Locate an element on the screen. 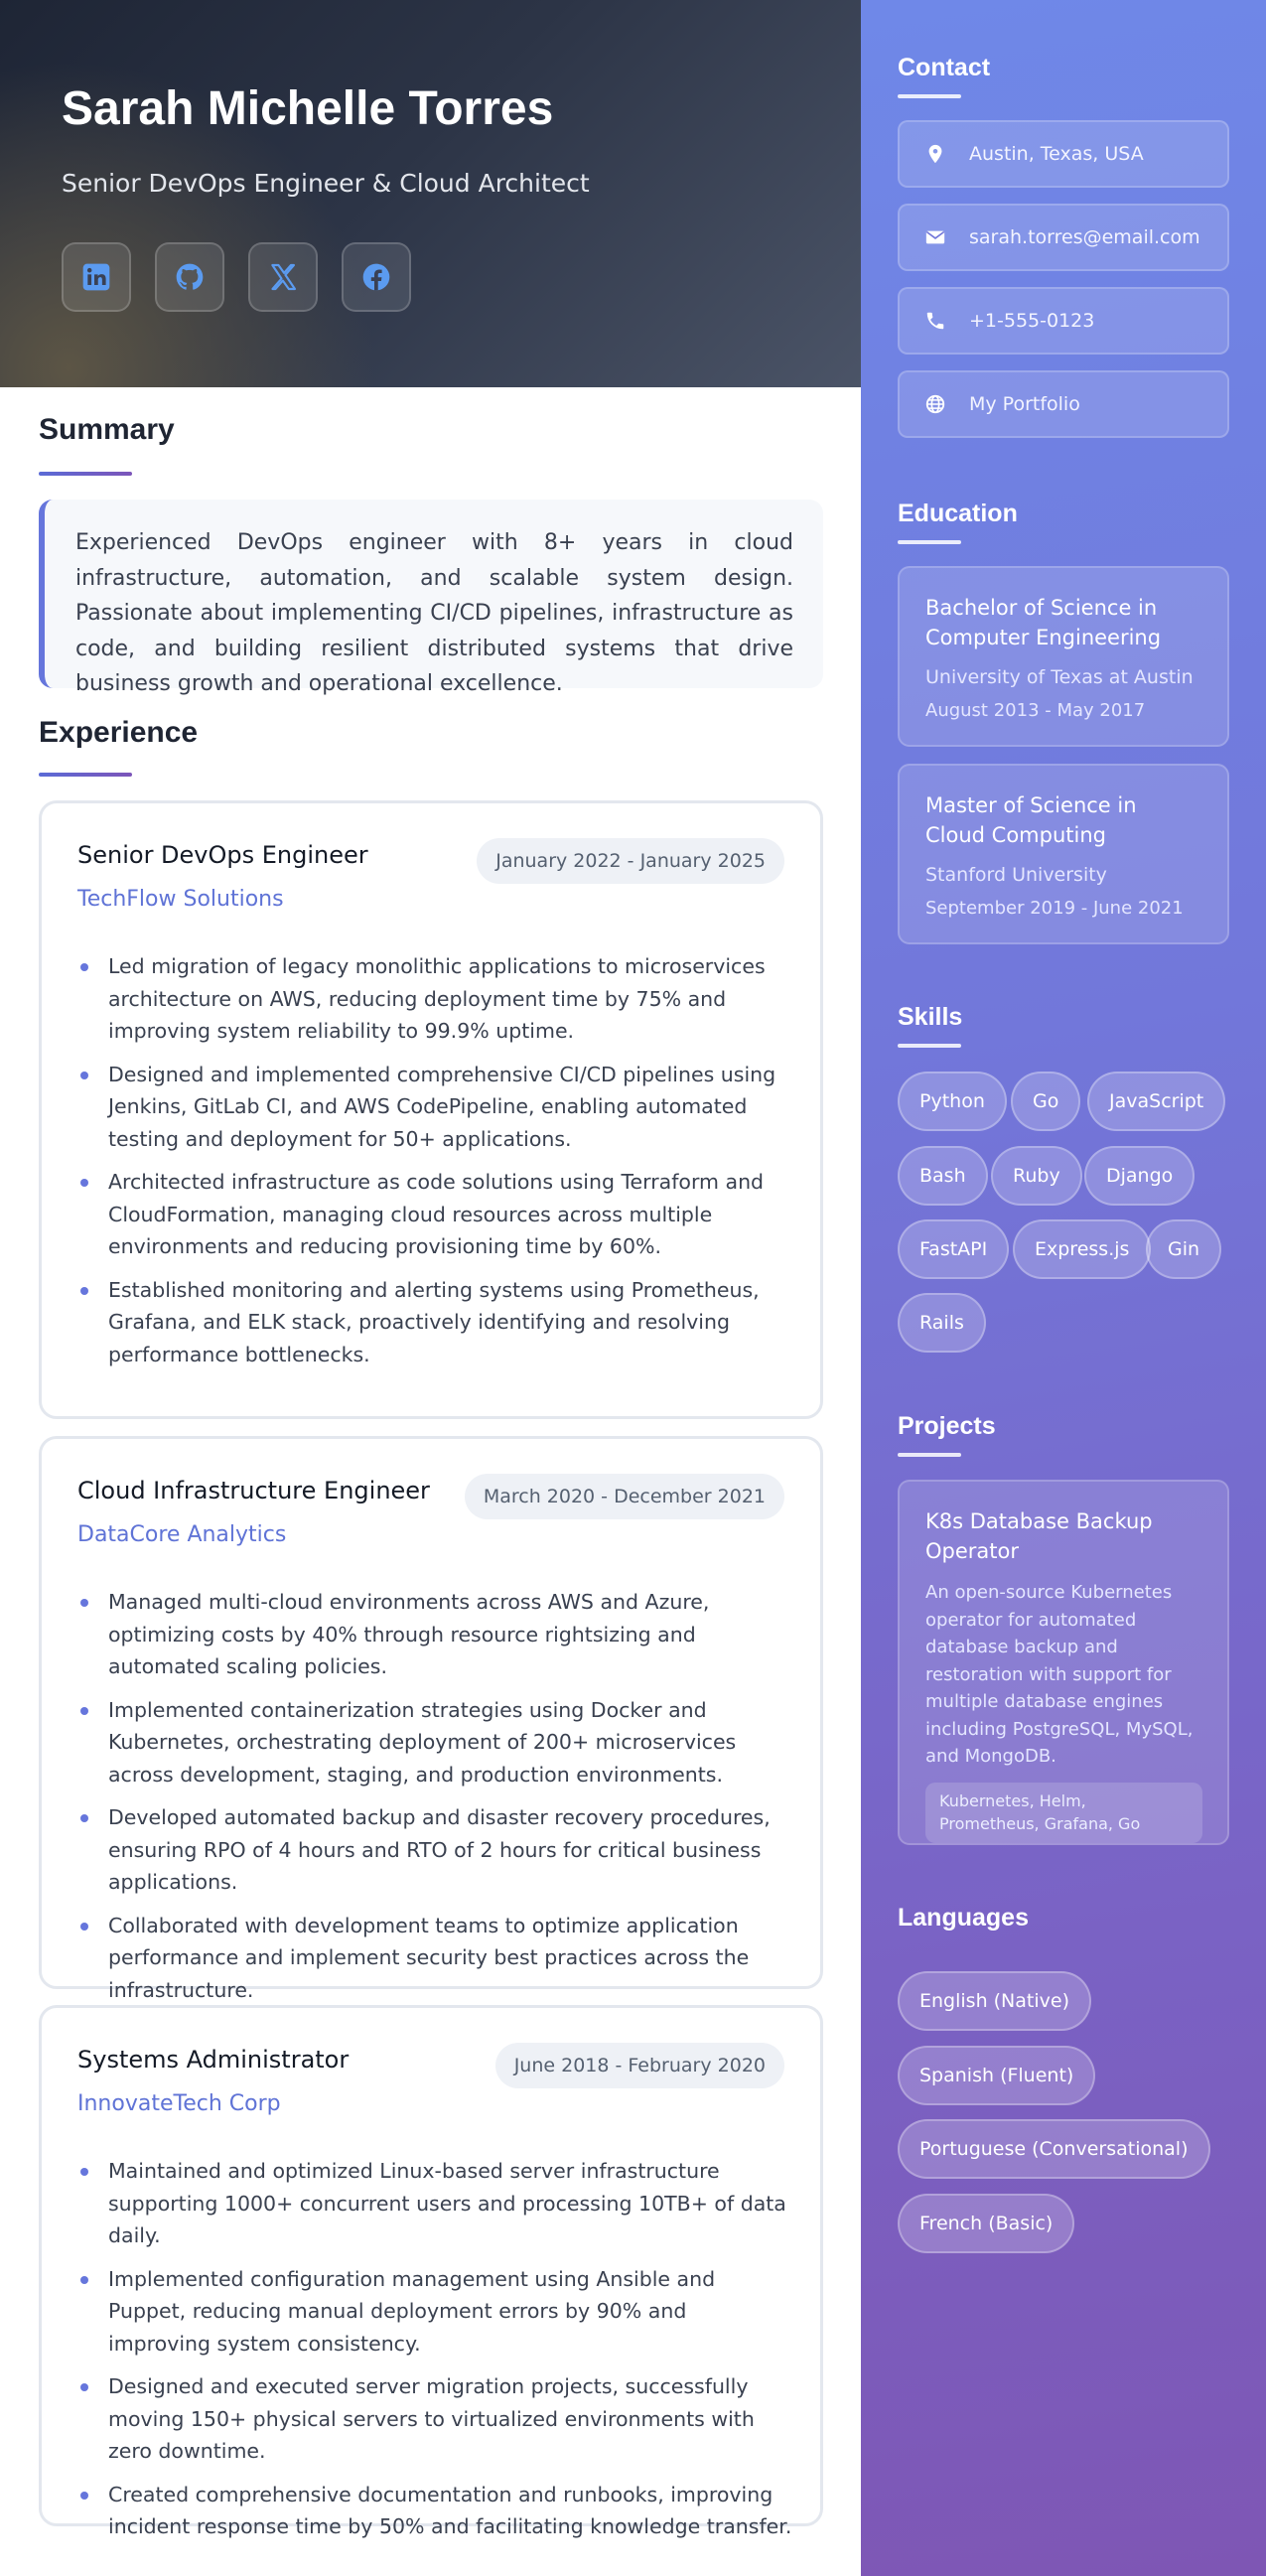 The height and width of the screenshot is (2576, 1266). education-heading-underline is located at coordinates (929, 542).